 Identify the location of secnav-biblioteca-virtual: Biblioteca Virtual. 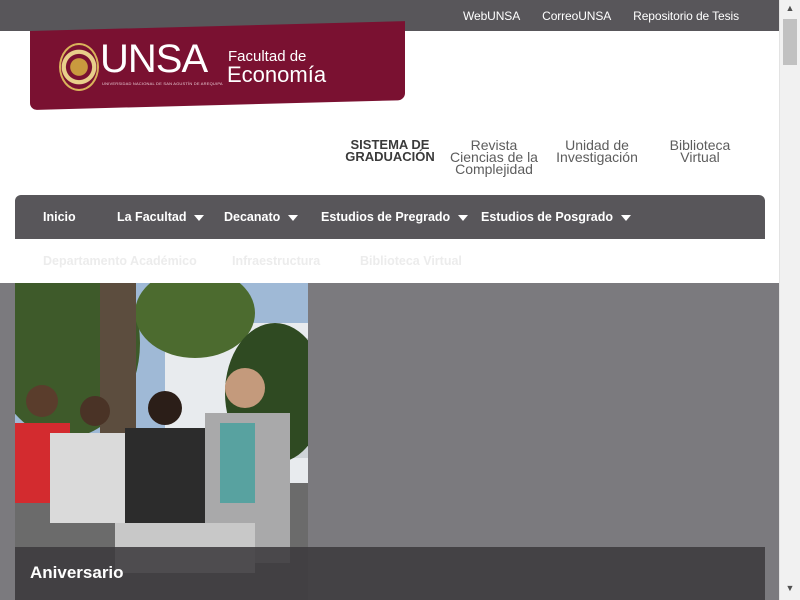
(700, 151).